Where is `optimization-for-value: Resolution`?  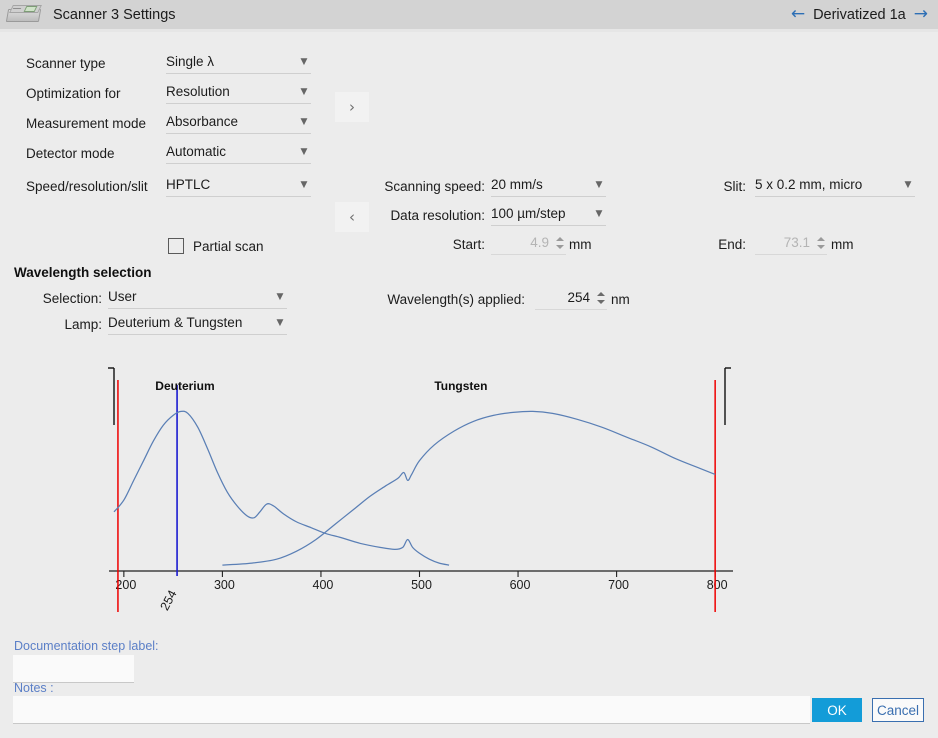 optimization-for-value: Resolution is located at coordinates (198, 91).